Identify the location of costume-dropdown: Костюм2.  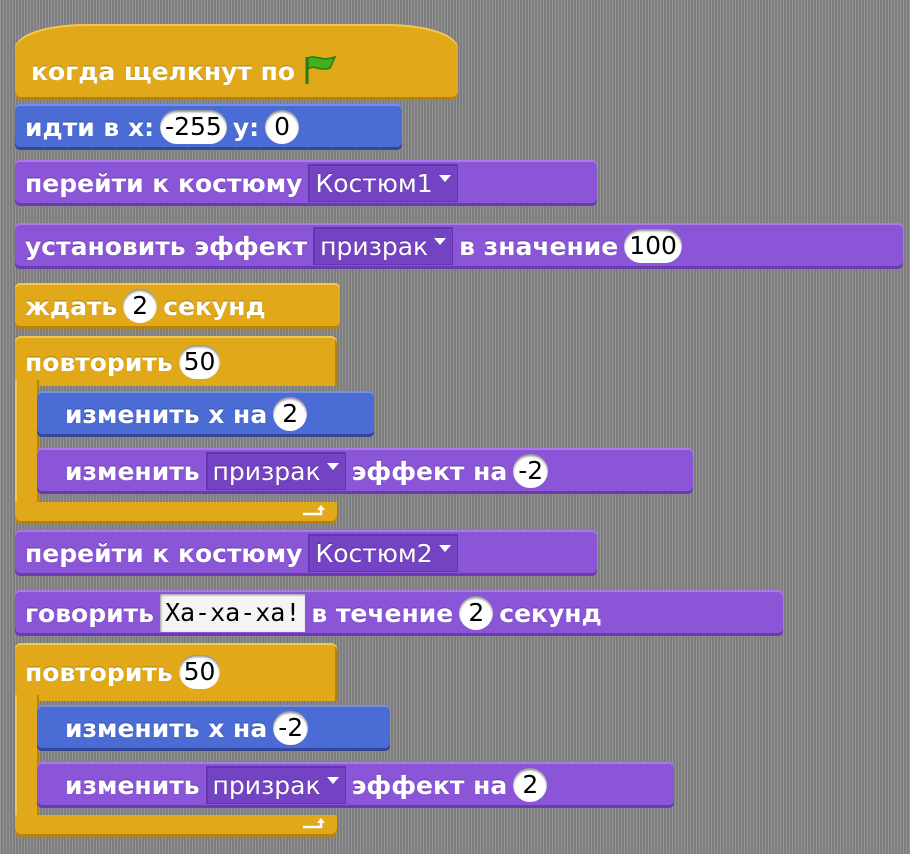
(383, 553).